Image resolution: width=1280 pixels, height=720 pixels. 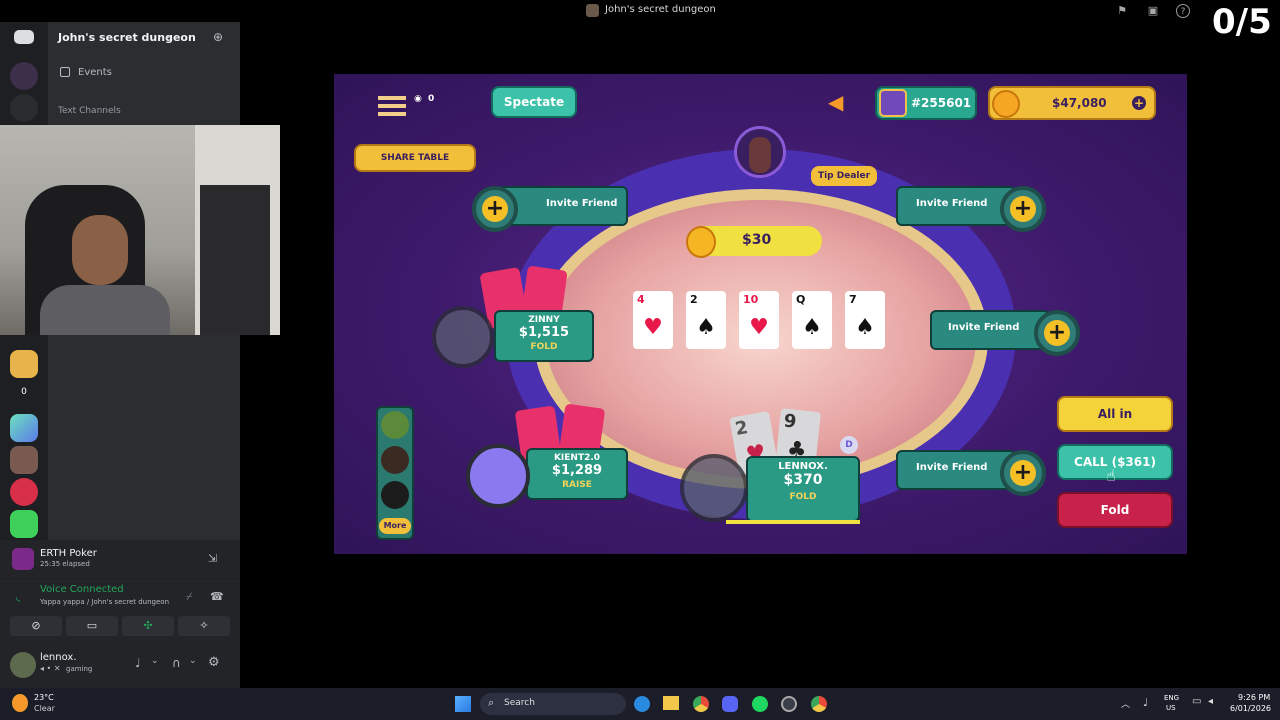 What do you see at coordinates (1023, 209) in the screenshot?
I see `invite-plus-top-right: +` at bounding box center [1023, 209].